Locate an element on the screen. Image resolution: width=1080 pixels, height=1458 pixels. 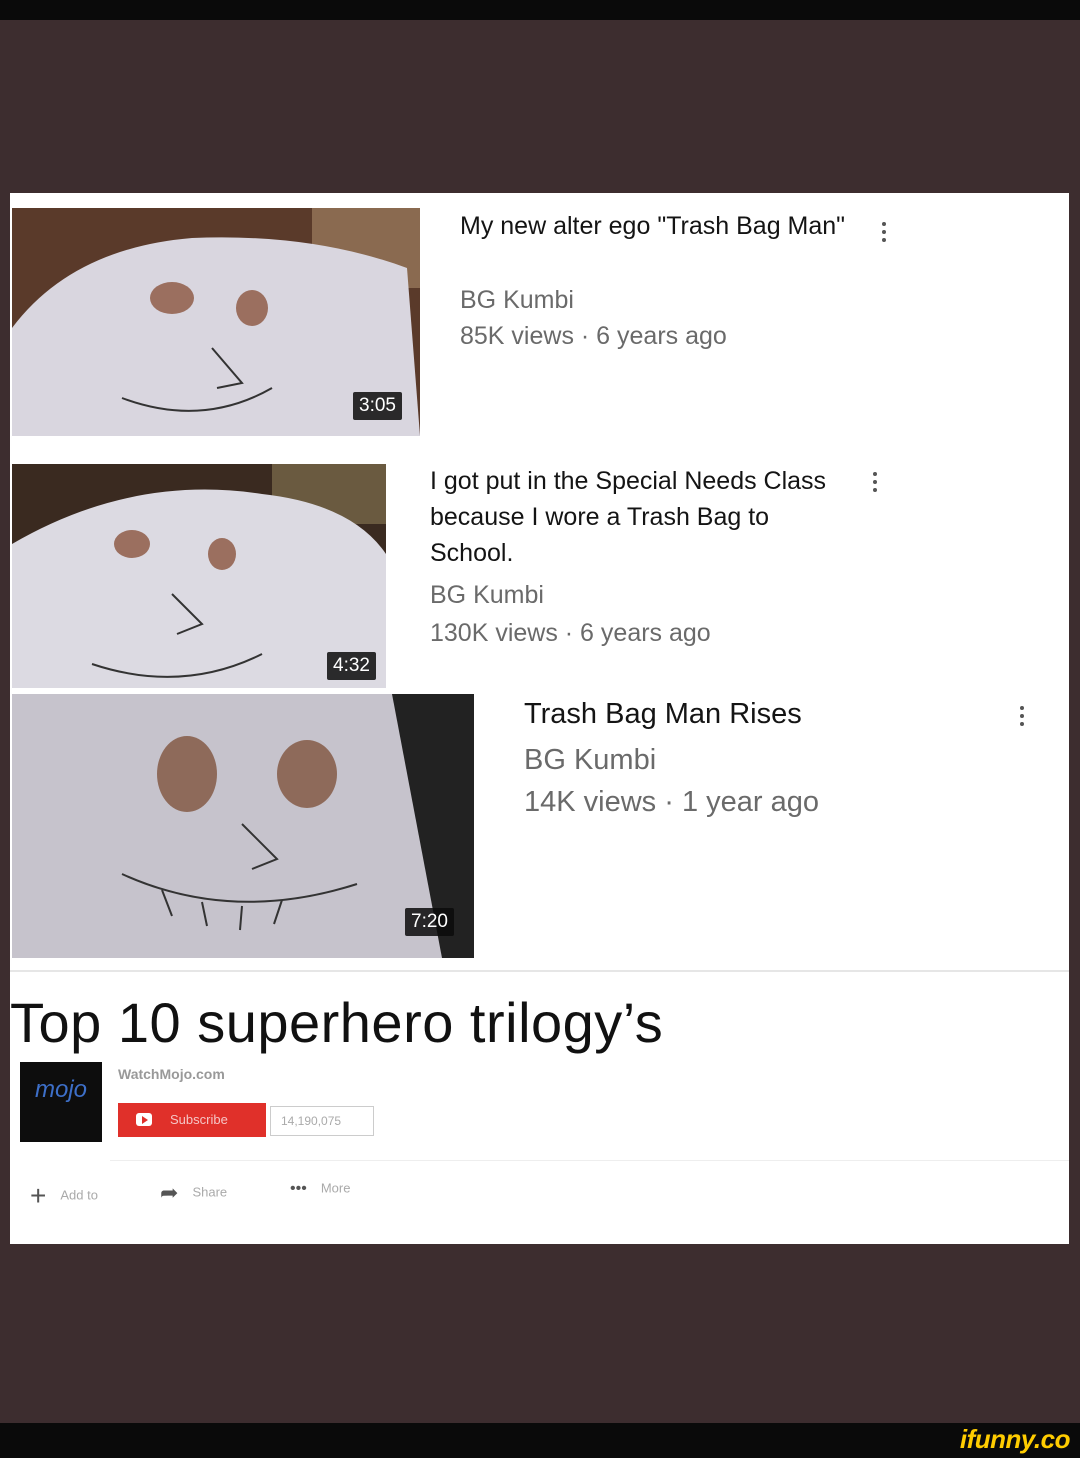
plus-icon: + is located at coordinates (38, 1195).